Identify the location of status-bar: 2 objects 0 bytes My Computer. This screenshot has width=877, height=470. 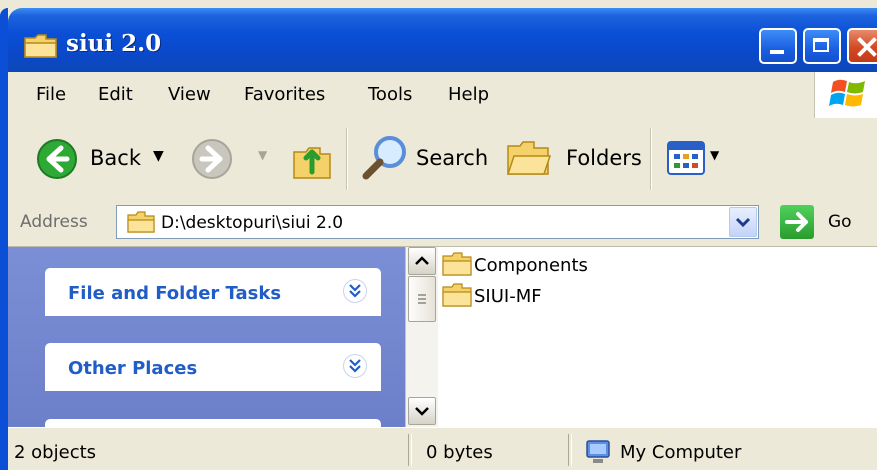
(442, 448).